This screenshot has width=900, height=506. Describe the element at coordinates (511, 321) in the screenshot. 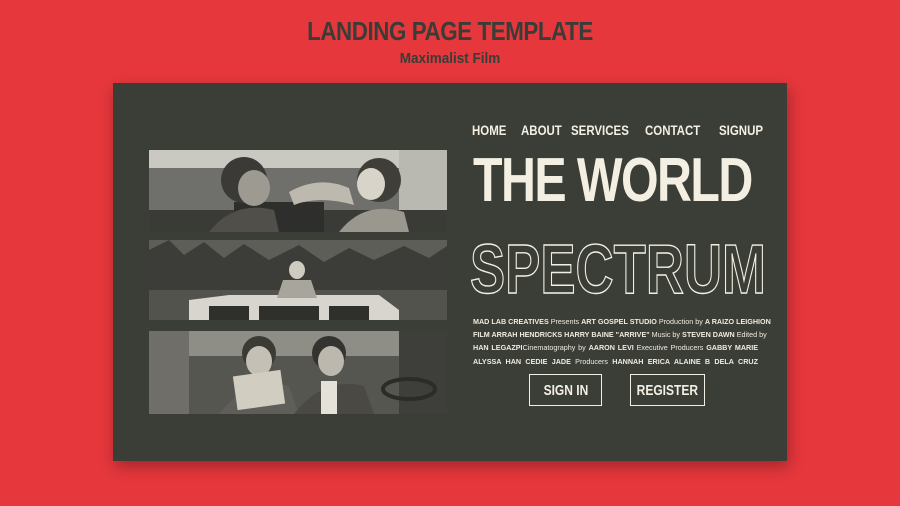

I see `credit-name: MAD LAB CREATIVES` at that location.